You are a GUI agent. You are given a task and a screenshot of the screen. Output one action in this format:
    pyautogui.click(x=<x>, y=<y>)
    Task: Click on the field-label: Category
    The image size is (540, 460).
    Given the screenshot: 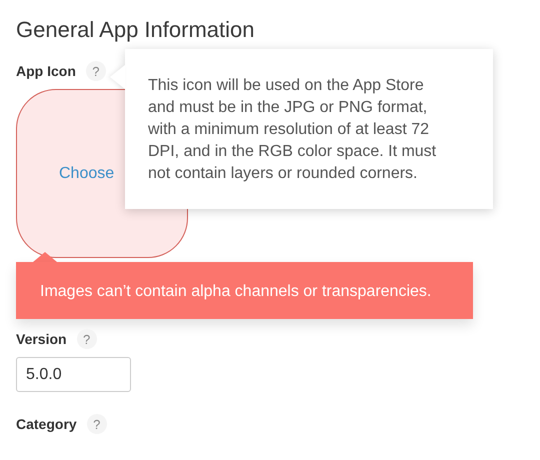 What is the action you would take?
    pyautogui.click(x=46, y=424)
    